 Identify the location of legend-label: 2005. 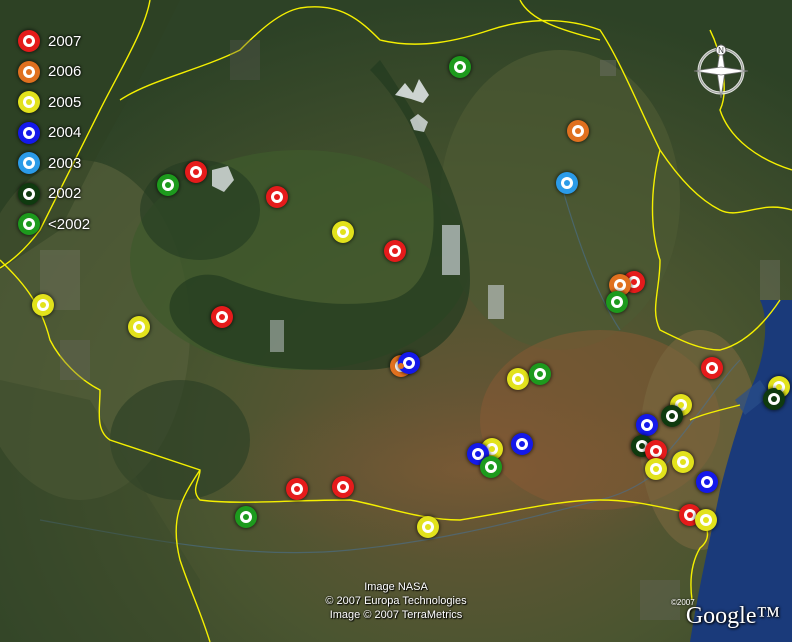
(65, 102).